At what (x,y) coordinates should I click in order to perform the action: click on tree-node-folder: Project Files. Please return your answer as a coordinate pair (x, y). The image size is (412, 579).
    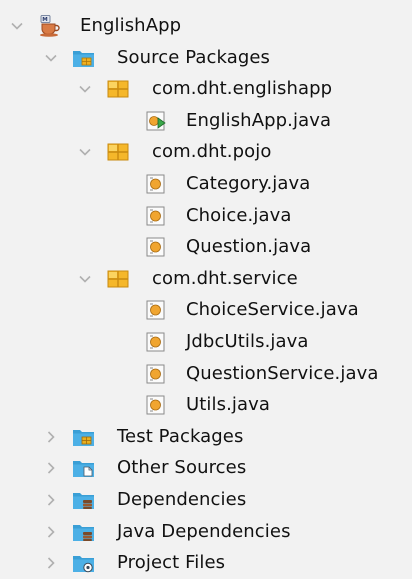
    Looking at the image, I should click on (206, 563).